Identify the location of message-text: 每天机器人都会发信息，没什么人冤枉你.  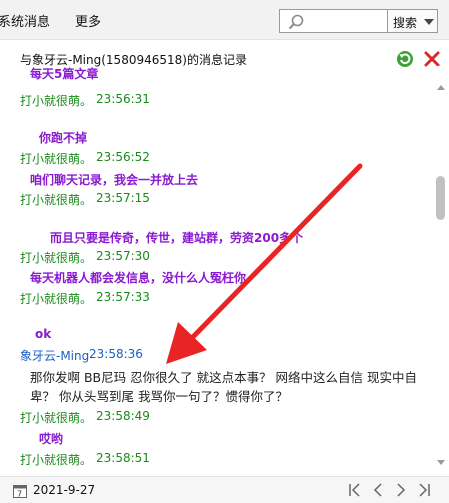
(138, 278).